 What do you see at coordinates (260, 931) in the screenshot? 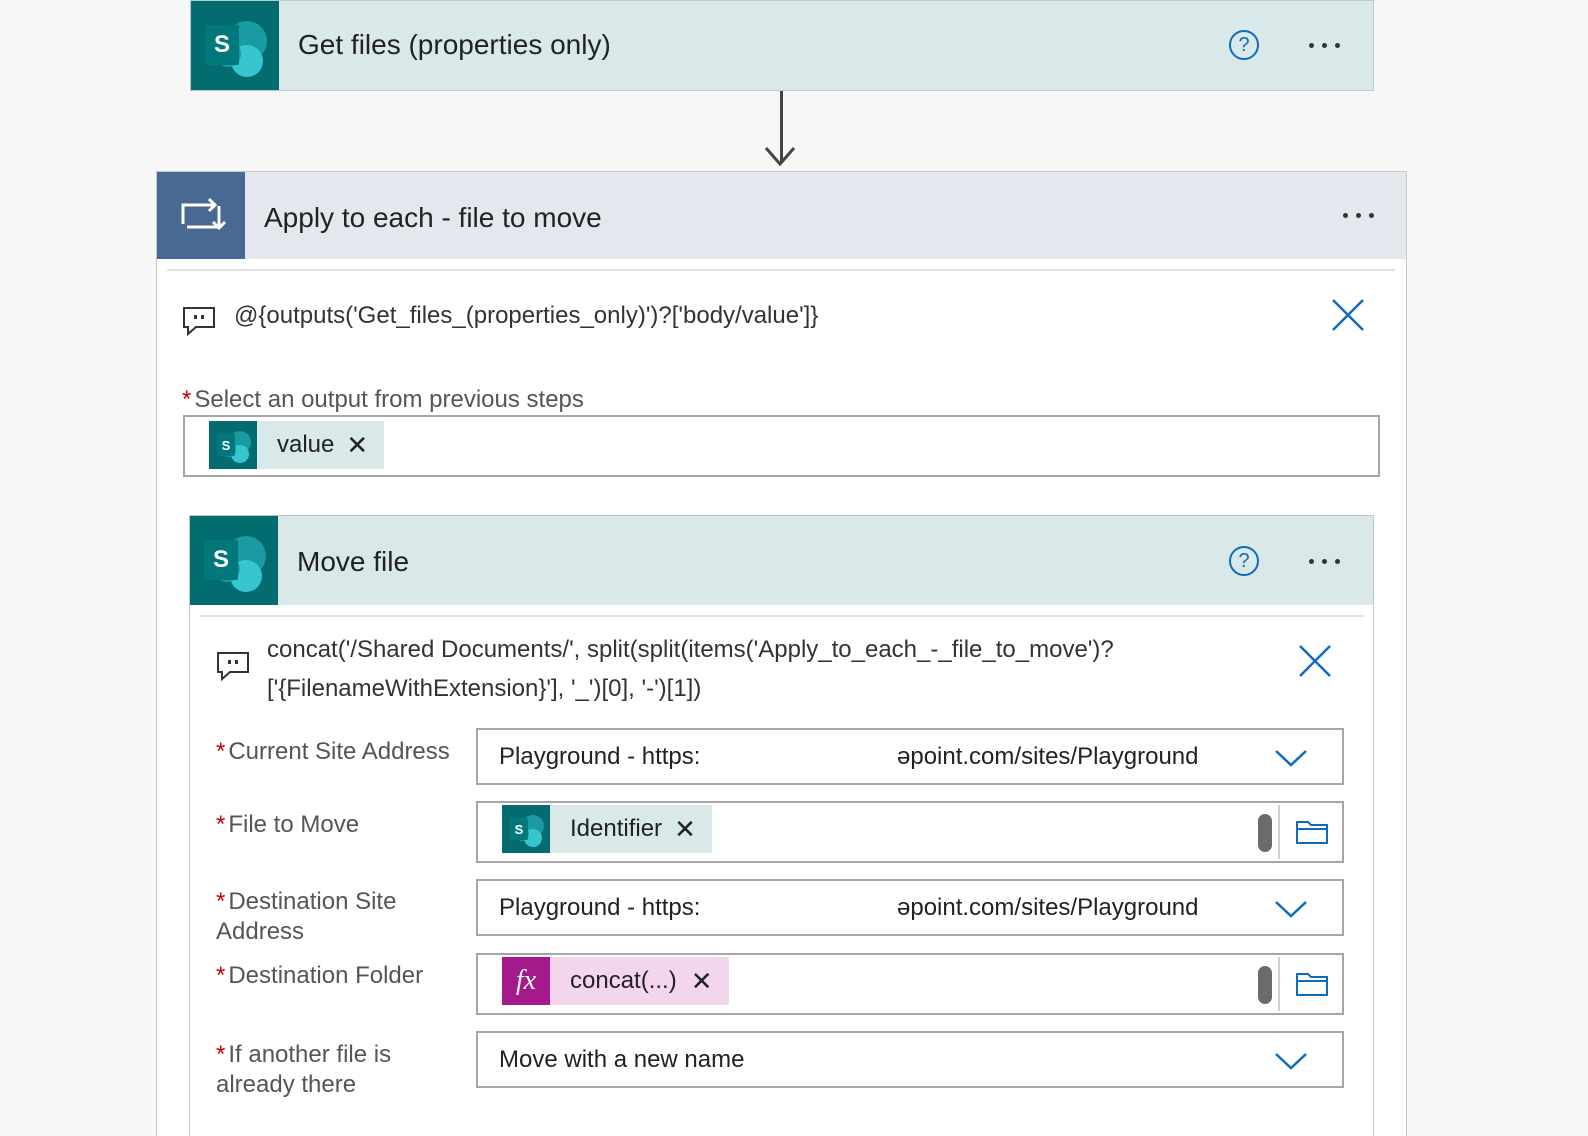
I see `dest-site-label-line2: Address` at bounding box center [260, 931].